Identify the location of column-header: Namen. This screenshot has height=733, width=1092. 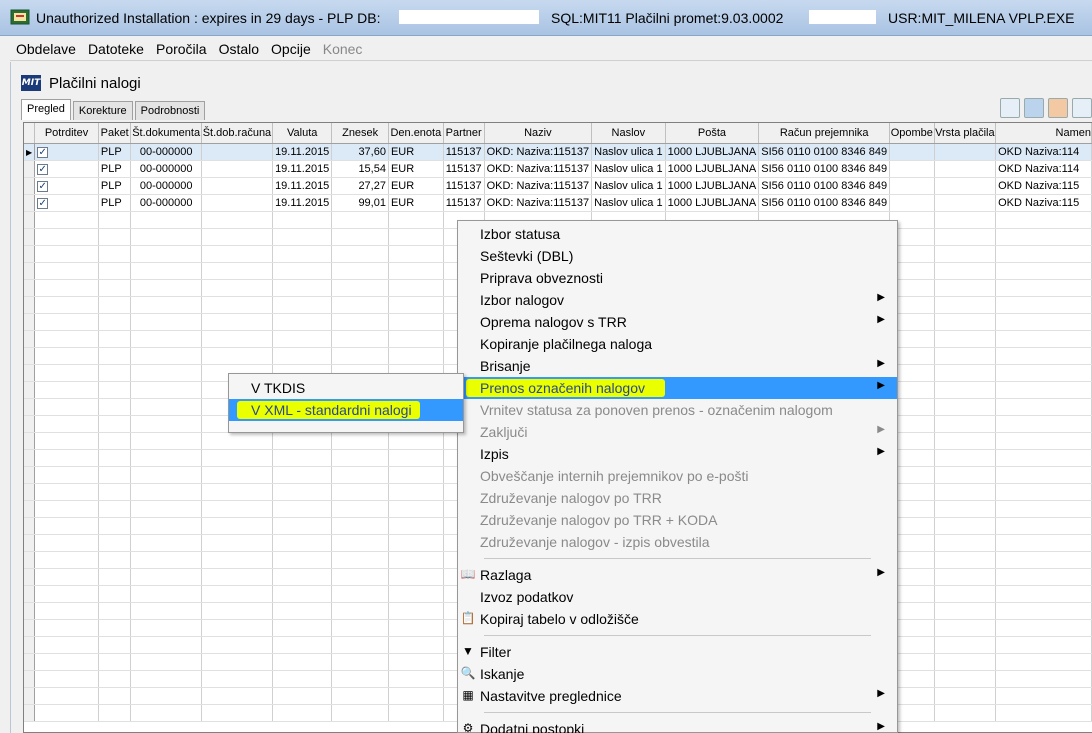
(1043, 133).